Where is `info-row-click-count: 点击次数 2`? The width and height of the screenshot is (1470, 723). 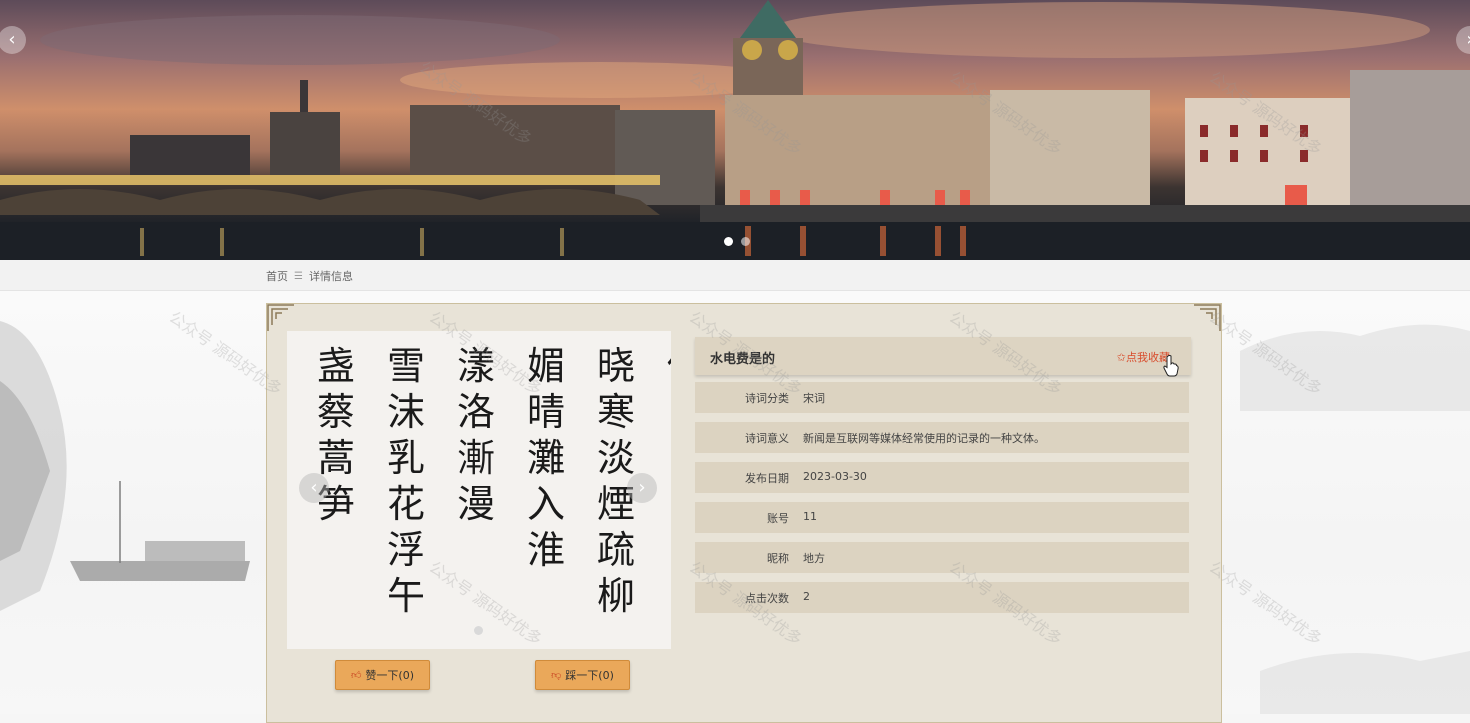 info-row-click-count: 点击次数 2 is located at coordinates (942, 597).